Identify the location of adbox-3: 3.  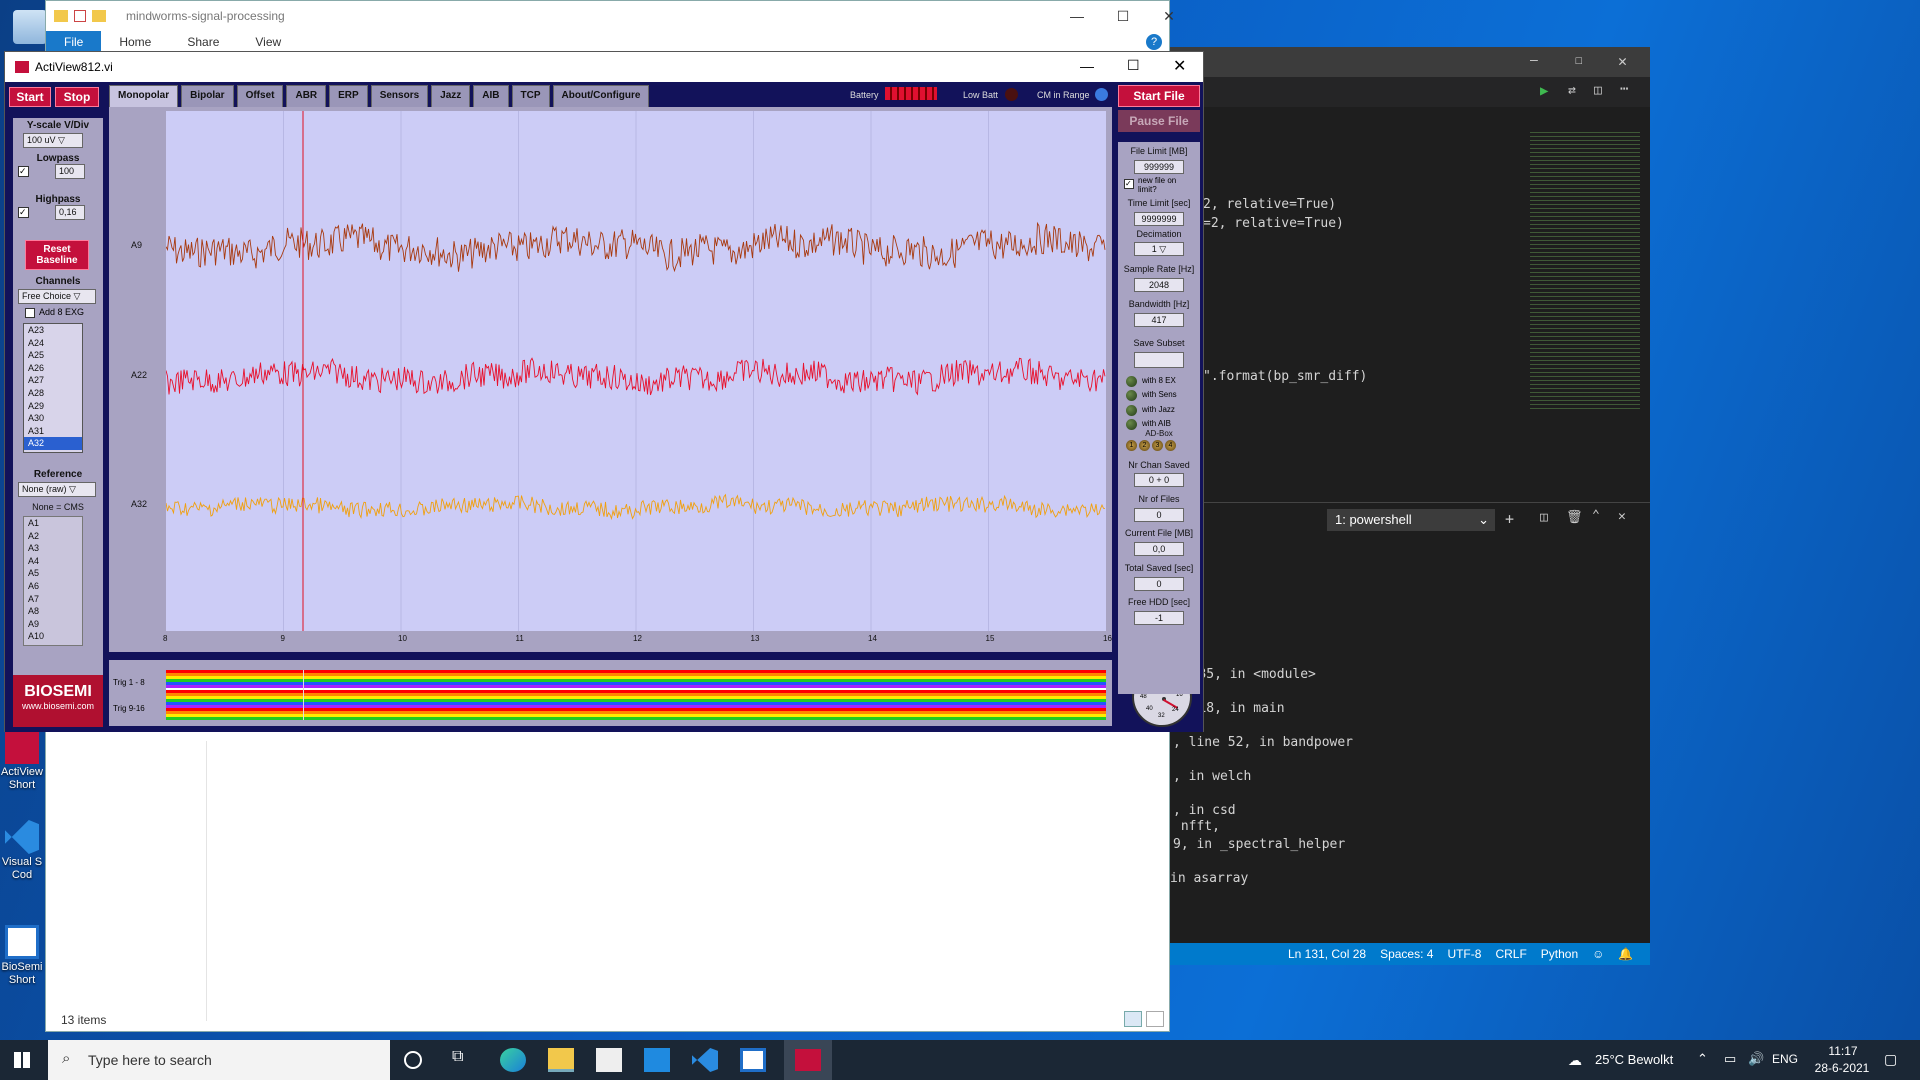
(1157, 445).